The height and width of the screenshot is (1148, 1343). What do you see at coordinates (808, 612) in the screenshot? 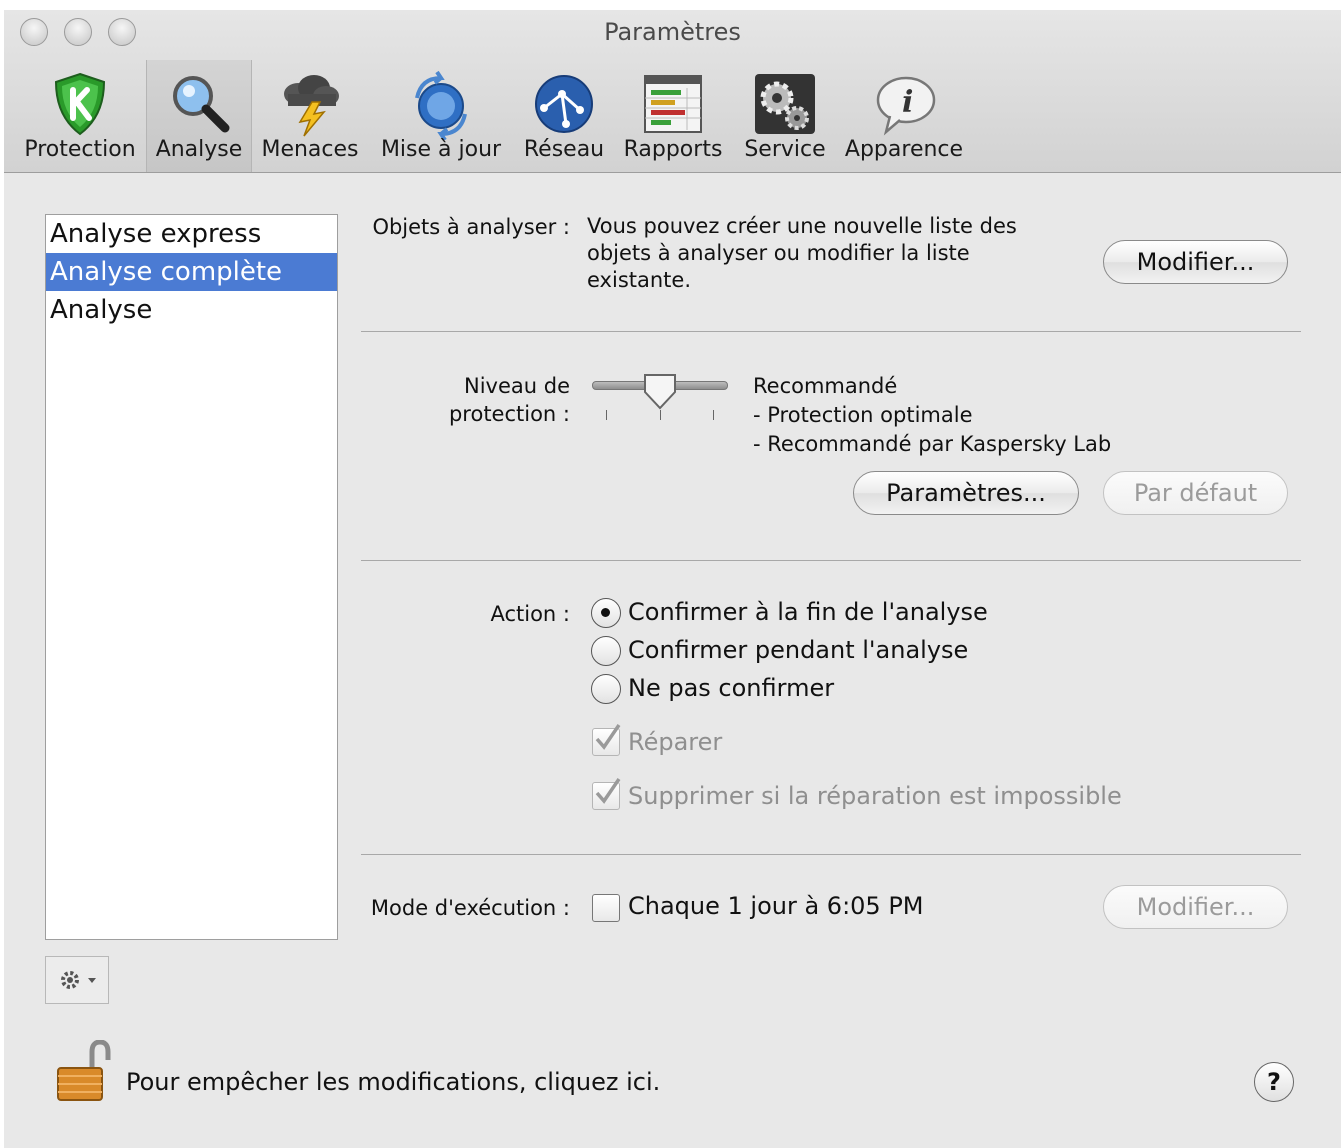
I see `radio-label: Confirmer à la fin de l'analyse` at bounding box center [808, 612].